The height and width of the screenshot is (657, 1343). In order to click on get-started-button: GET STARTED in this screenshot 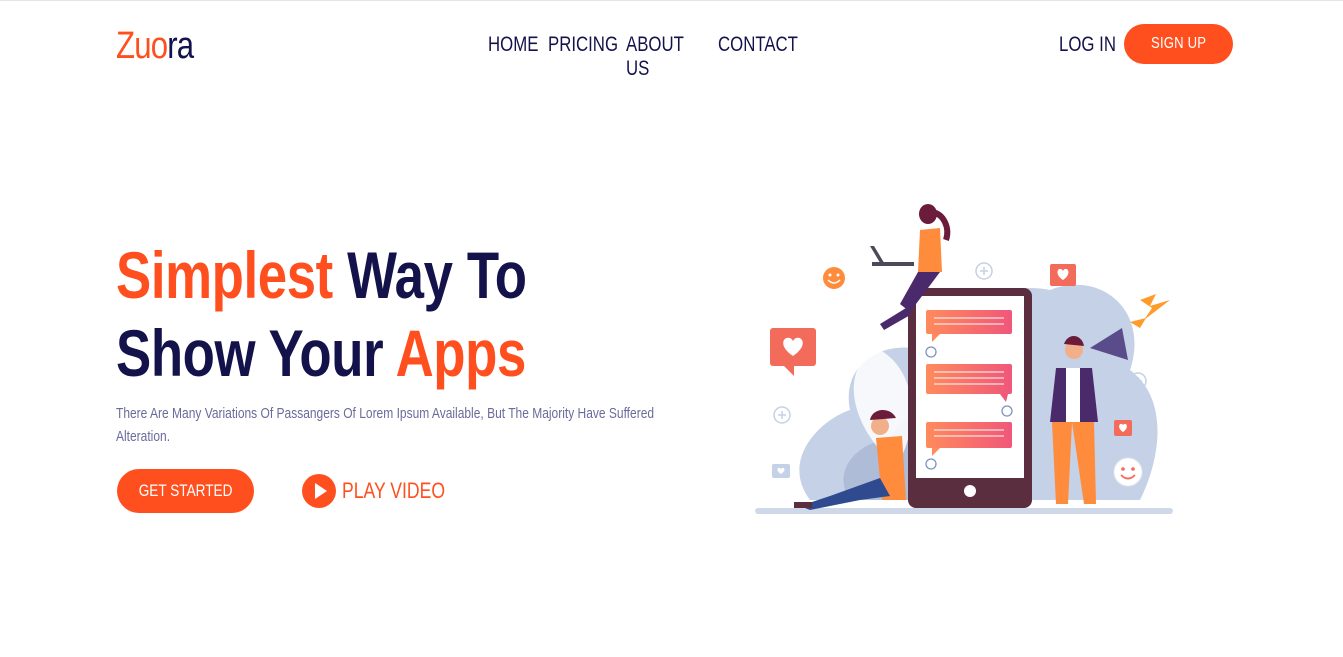, I will do `click(185, 491)`.